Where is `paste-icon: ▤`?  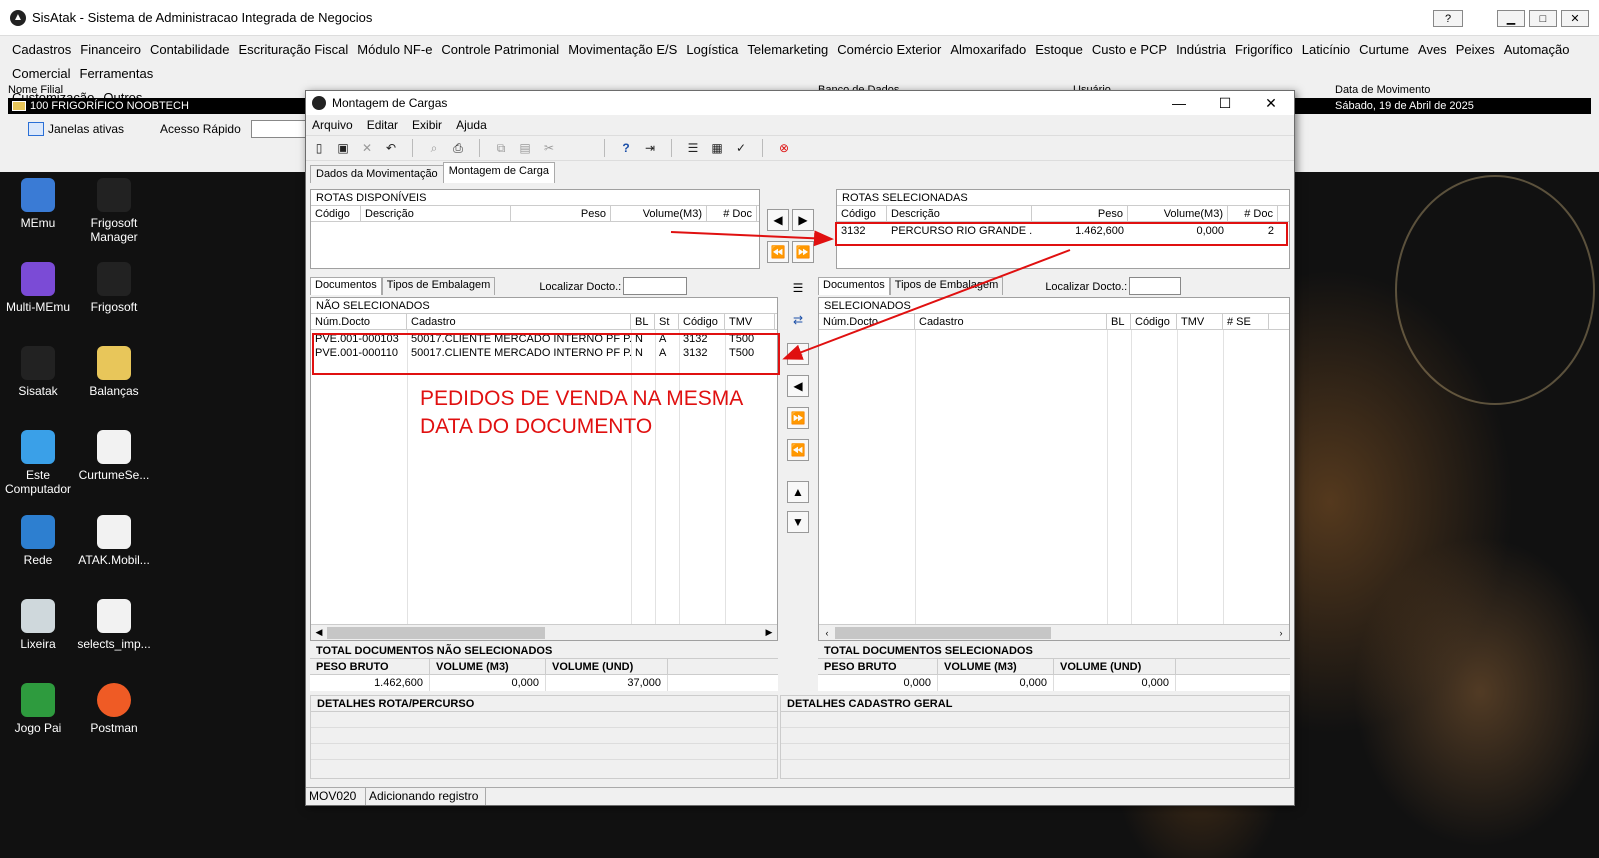
paste-icon: ▤ is located at coordinates (525, 148).